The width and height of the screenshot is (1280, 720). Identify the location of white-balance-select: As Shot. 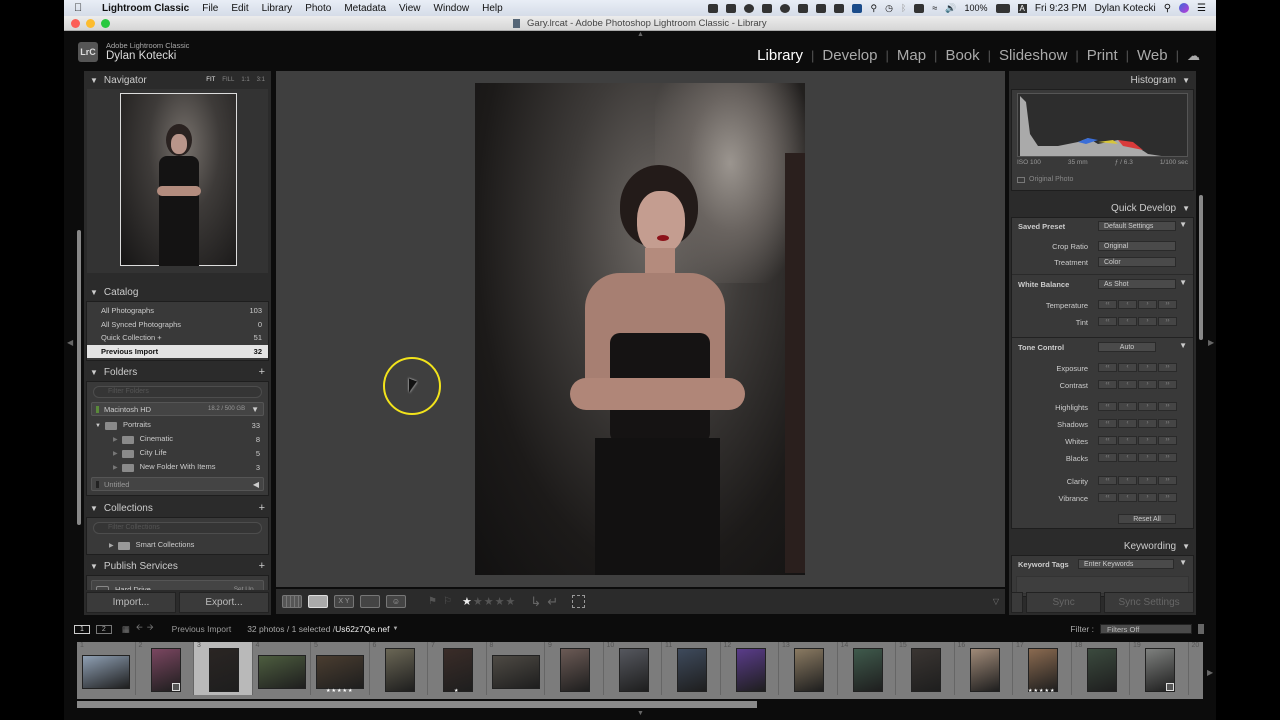
(1137, 284).